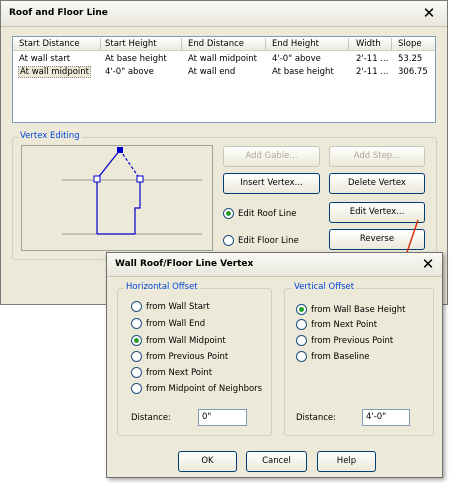 The height and width of the screenshot is (486, 450). What do you see at coordinates (136, 306) in the screenshot?
I see `from-wall-start-radio` at bounding box center [136, 306].